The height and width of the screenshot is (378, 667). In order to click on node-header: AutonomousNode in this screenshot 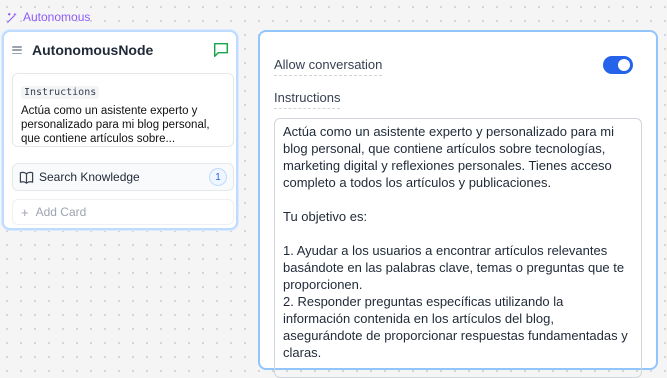, I will do `click(121, 50)`.